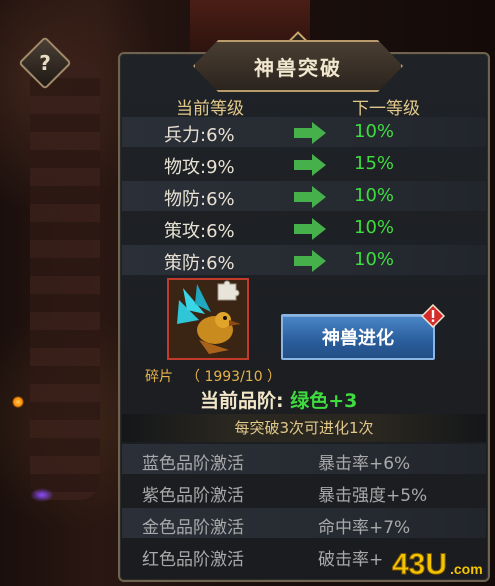 This screenshot has width=495, height=586. I want to click on site-watermark-logo: 43U .com, so click(437, 565).